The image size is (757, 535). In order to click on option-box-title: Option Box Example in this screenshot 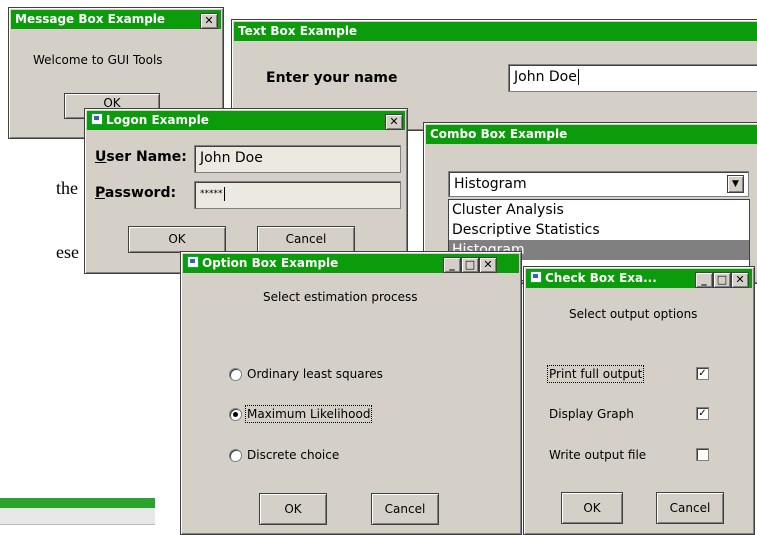, I will do `click(270, 263)`.